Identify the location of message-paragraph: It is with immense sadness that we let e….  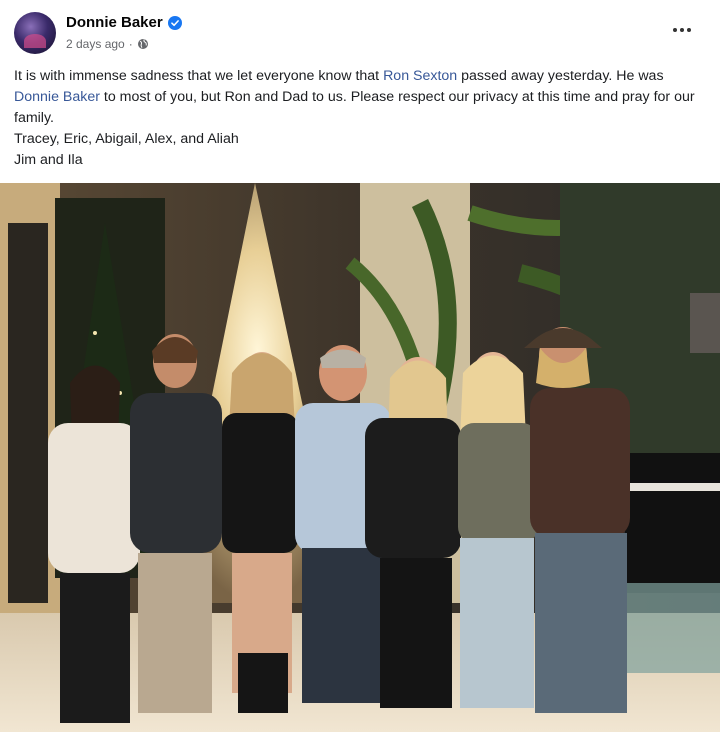
(360, 97).